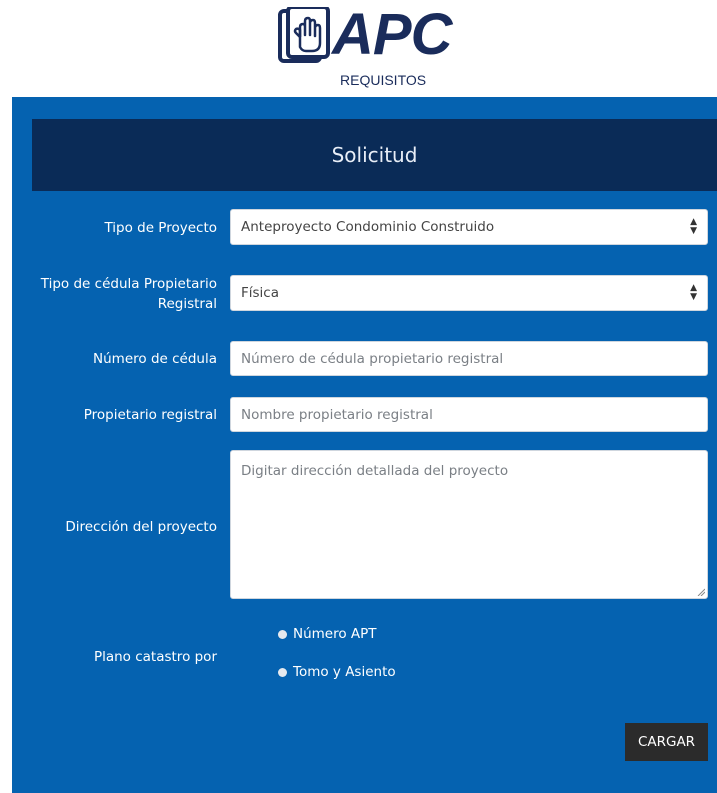 The width and height of the screenshot is (717, 793). Describe the element at coordinates (128, 284) in the screenshot. I see `tipo-cedula-label-line1: Tipo de cédula Propietario` at that location.